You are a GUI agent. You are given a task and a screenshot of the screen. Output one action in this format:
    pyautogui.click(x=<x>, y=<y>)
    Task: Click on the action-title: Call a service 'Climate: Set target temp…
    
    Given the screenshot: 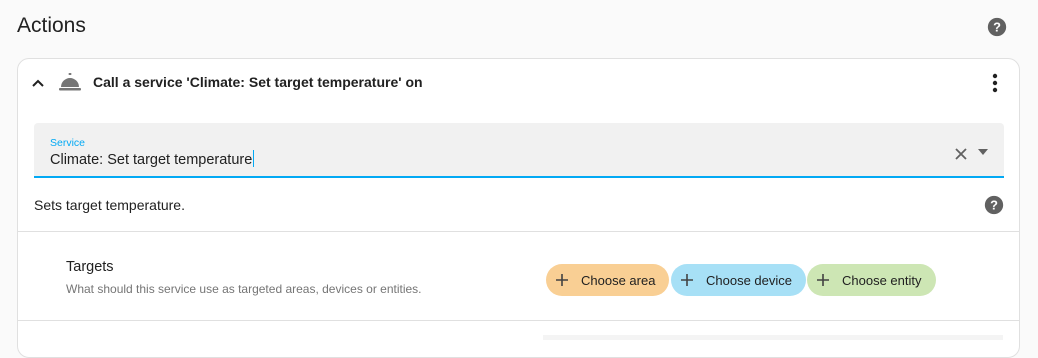 What is the action you would take?
    pyautogui.click(x=258, y=82)
    